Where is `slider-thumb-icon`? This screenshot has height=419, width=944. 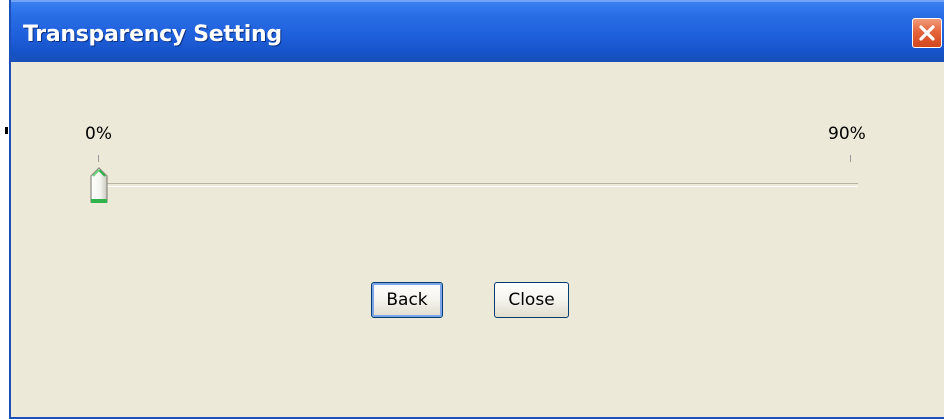 slider-thumb-icon is located at coordinates (99, 185).